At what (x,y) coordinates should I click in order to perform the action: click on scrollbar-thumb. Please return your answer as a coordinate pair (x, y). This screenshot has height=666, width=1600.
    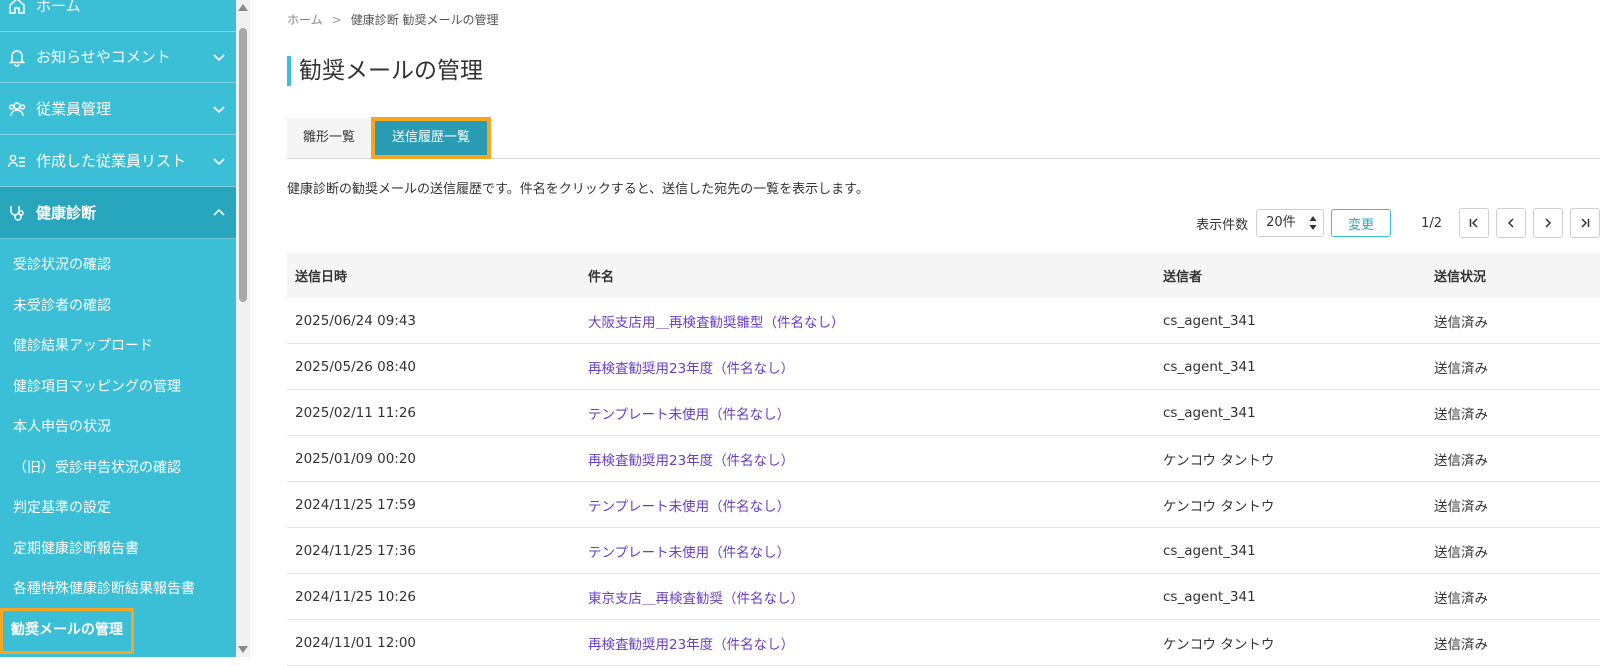
    Looking at the image, I should click on (243, 165).